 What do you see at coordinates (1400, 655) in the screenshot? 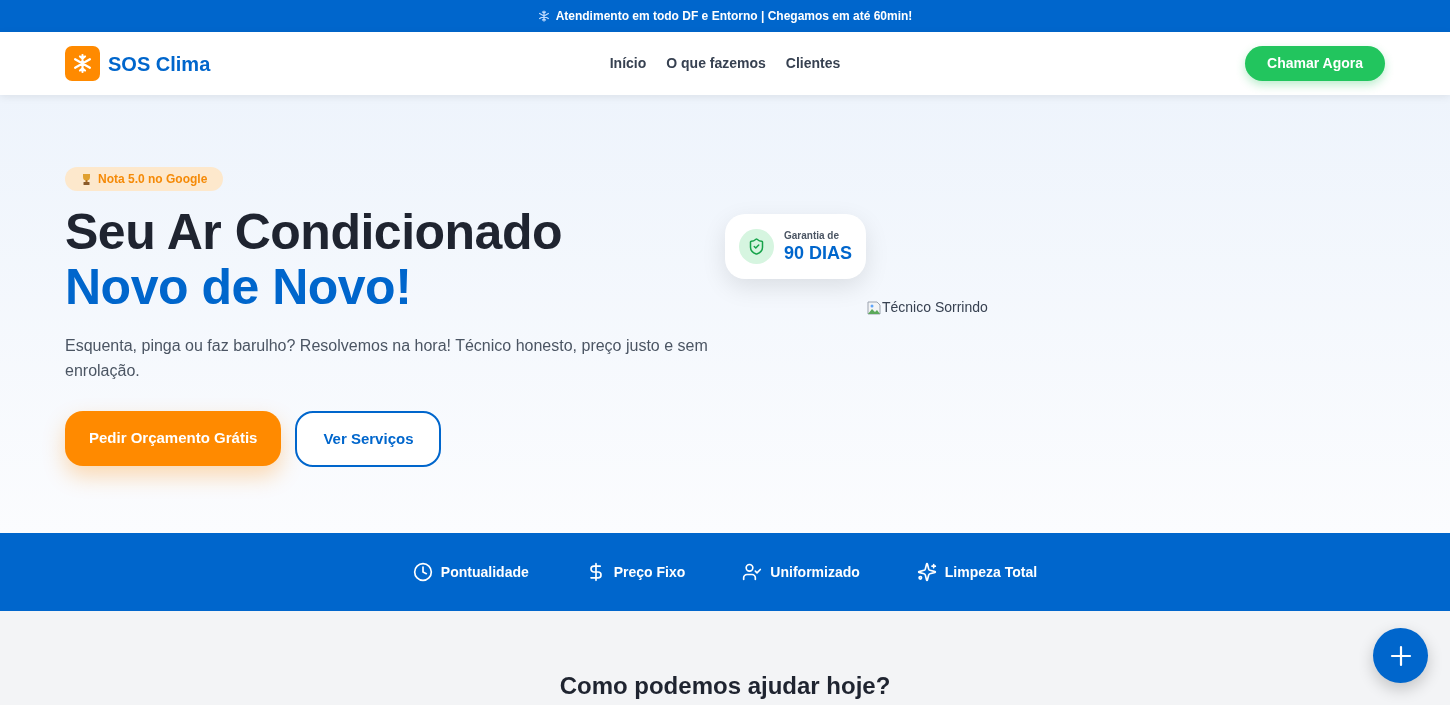
I see `plus-icon` at bounding box center [1400, 655].